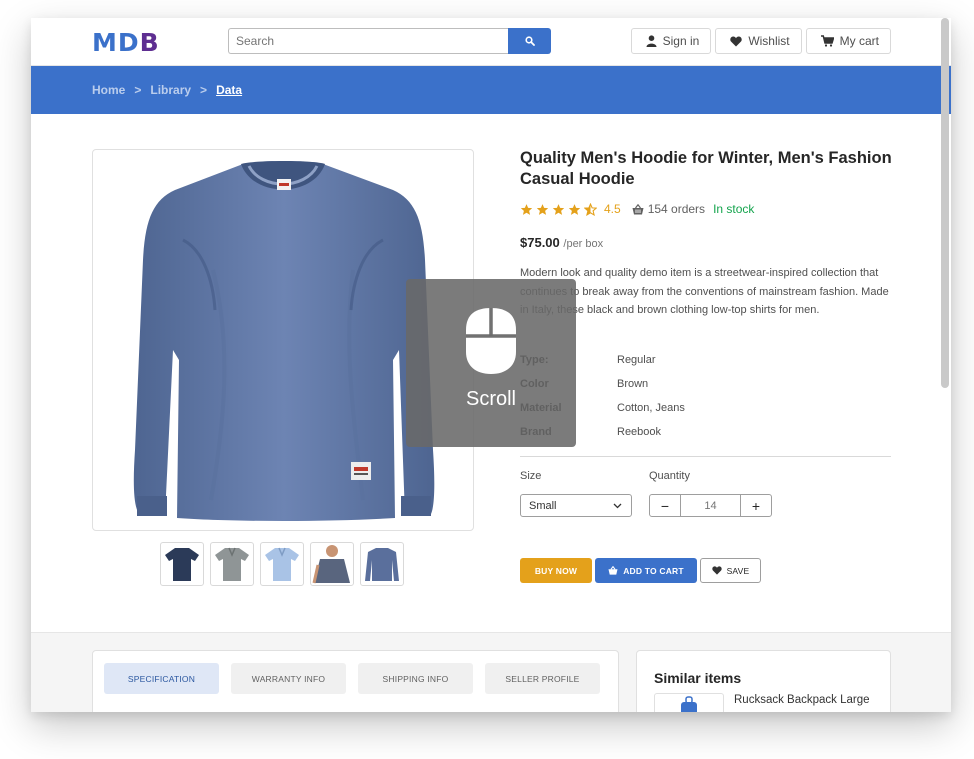 This screenshot has height=759, width=974. I want to click on logo-letter-d: D, so click(128, 42).